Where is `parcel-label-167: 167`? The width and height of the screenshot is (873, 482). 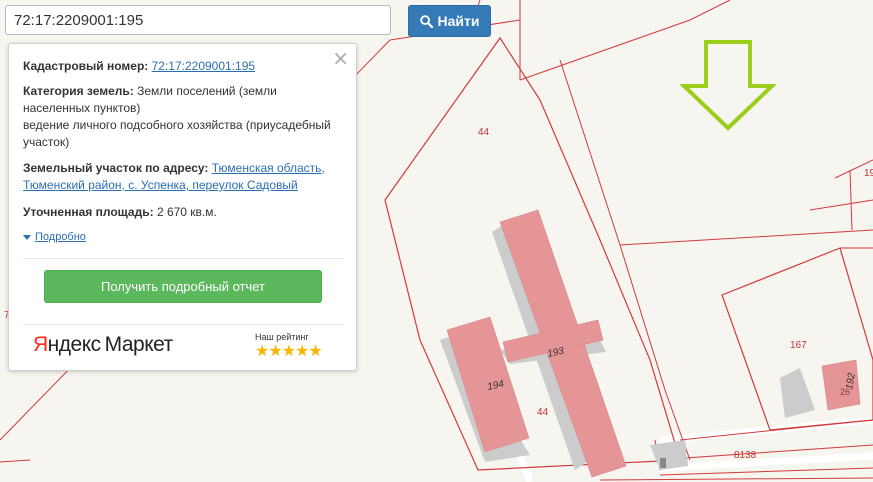
parcel-label-167: 167 is located at coordinates (798, 345).